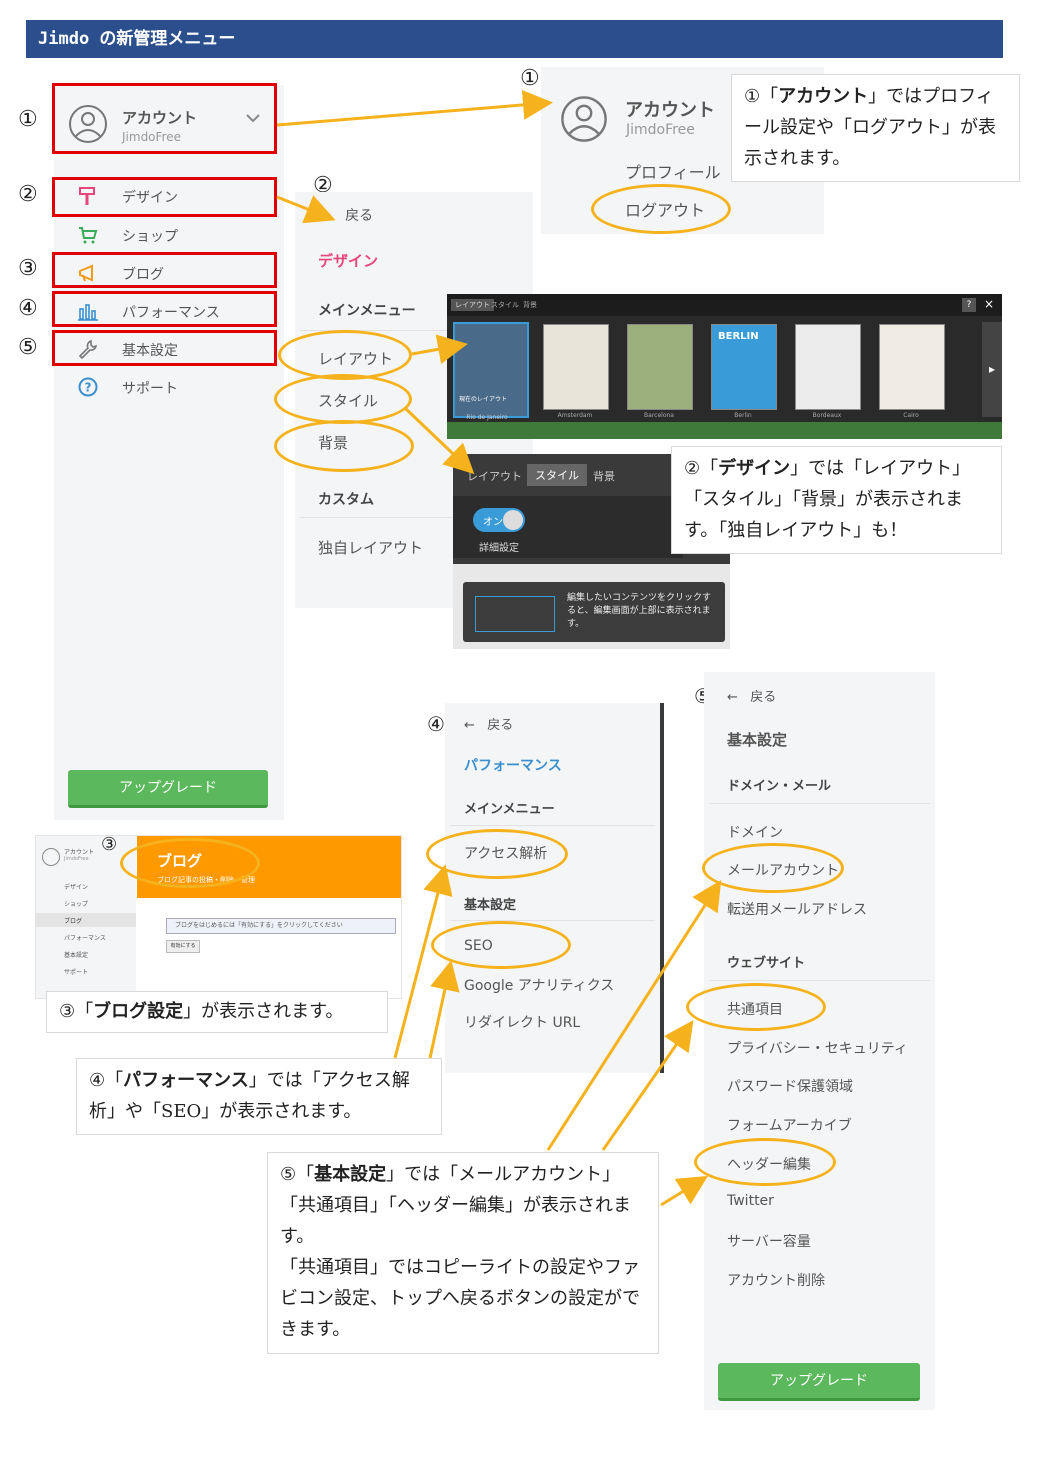  What do you see at coordinates (76, 1011) in the screenshot?
I see `callout-text: ③「` at bounding box center [76, 1011].